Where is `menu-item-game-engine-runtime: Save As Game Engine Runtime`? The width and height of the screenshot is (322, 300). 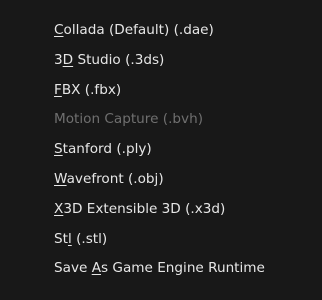 menu-item-game-engine-runtime: Save As Game Engine Runtime is located at coordinates (161, 269).